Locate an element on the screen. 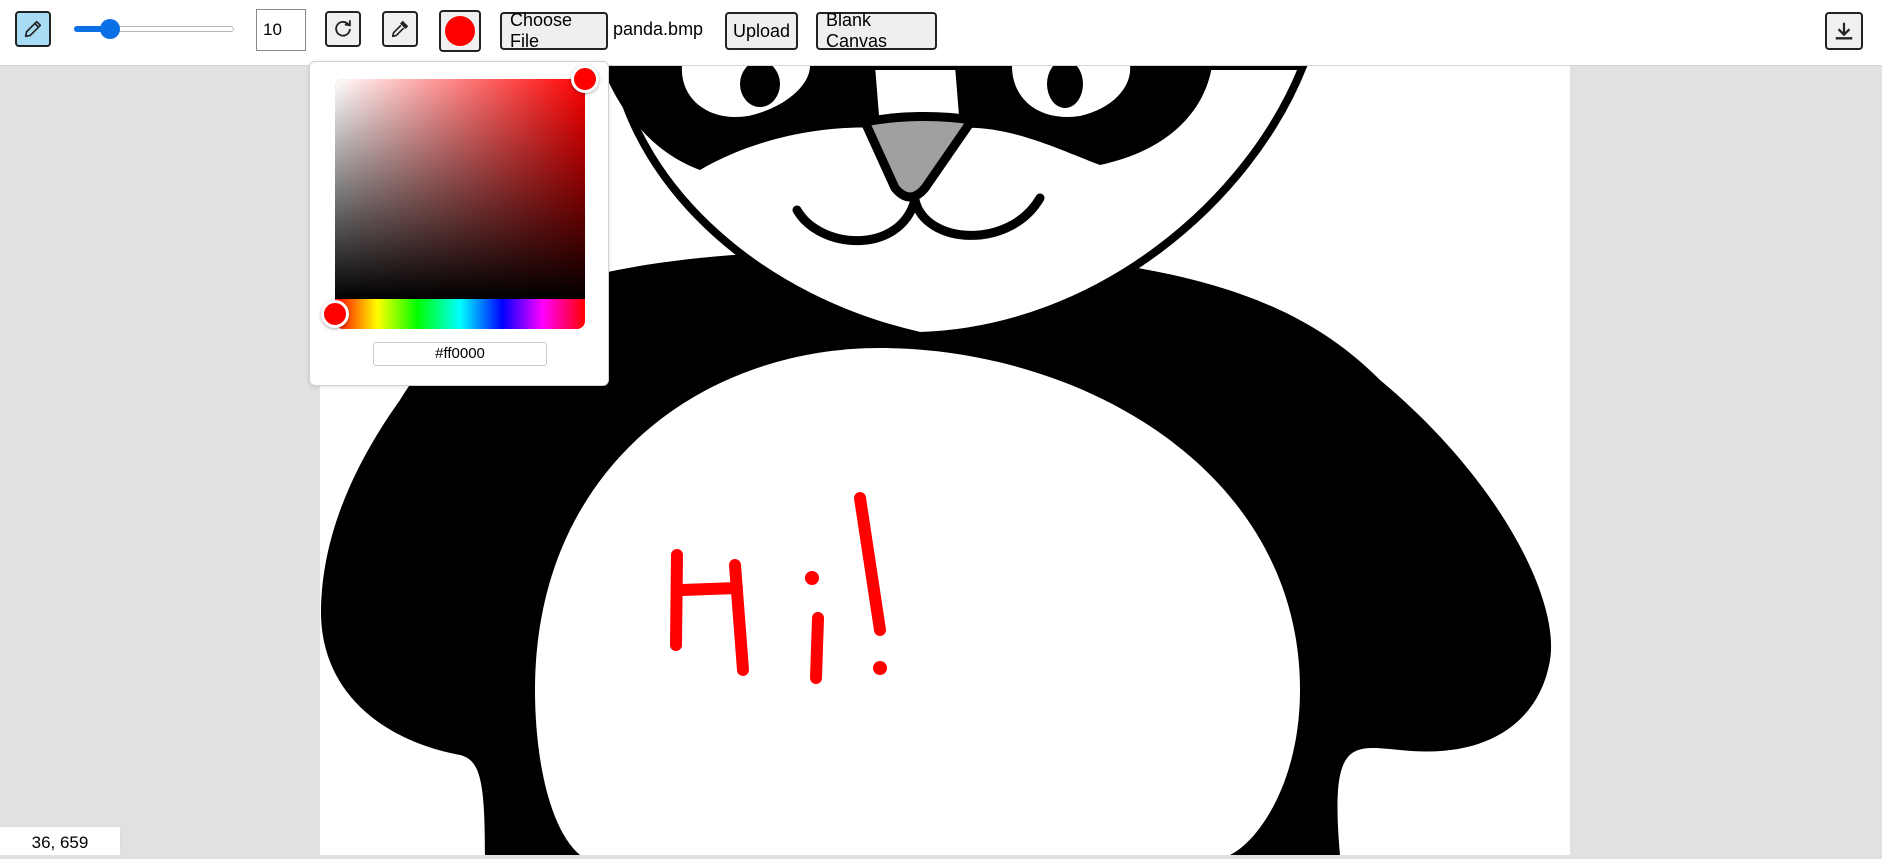 This screenshot has width=1882, height=859. download-button is located at coordinates (1844, 31).